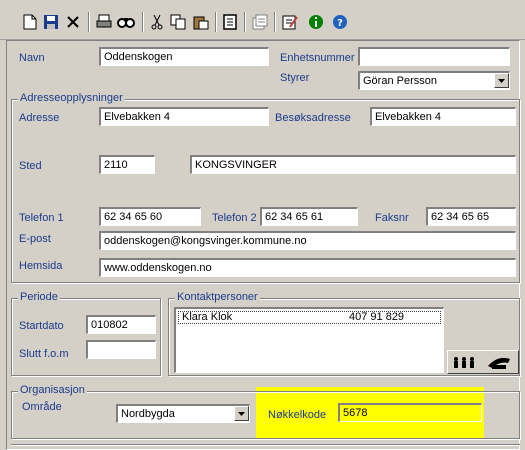  What do you see at coordinates (309, 340) in the screenshot?
I see `kontakt-list: Klara Klok 407 91 829` at bounding box center [309, 340].